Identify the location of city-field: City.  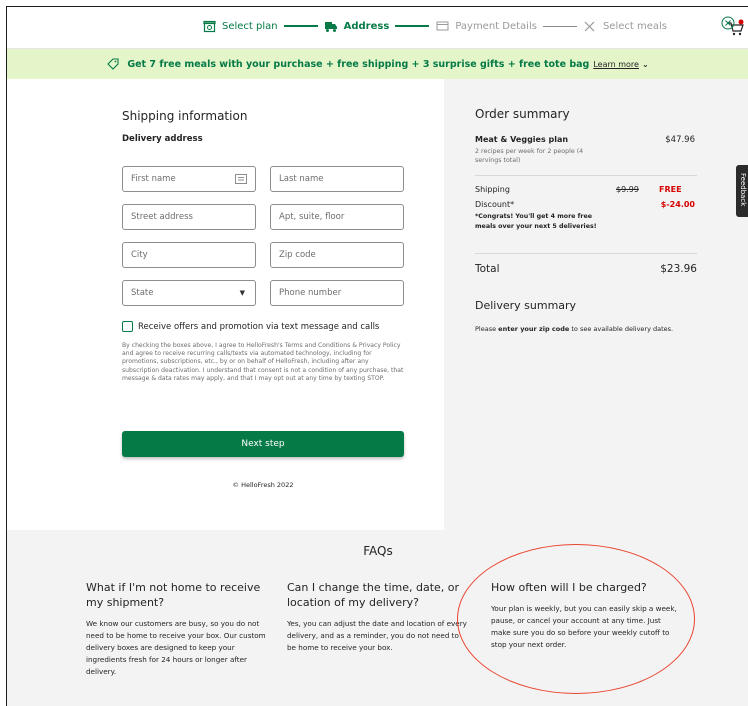
(189, 255).